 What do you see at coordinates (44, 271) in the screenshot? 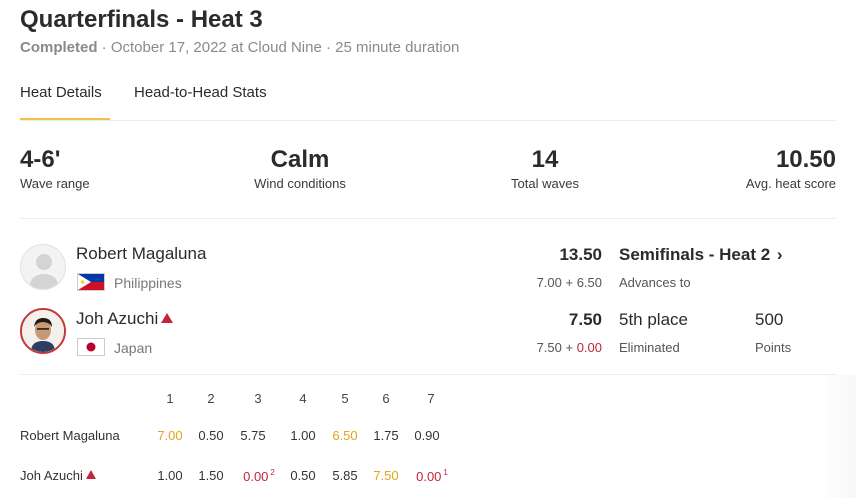
I see `person-placeholder-icon` at bounding box center [44, 271].